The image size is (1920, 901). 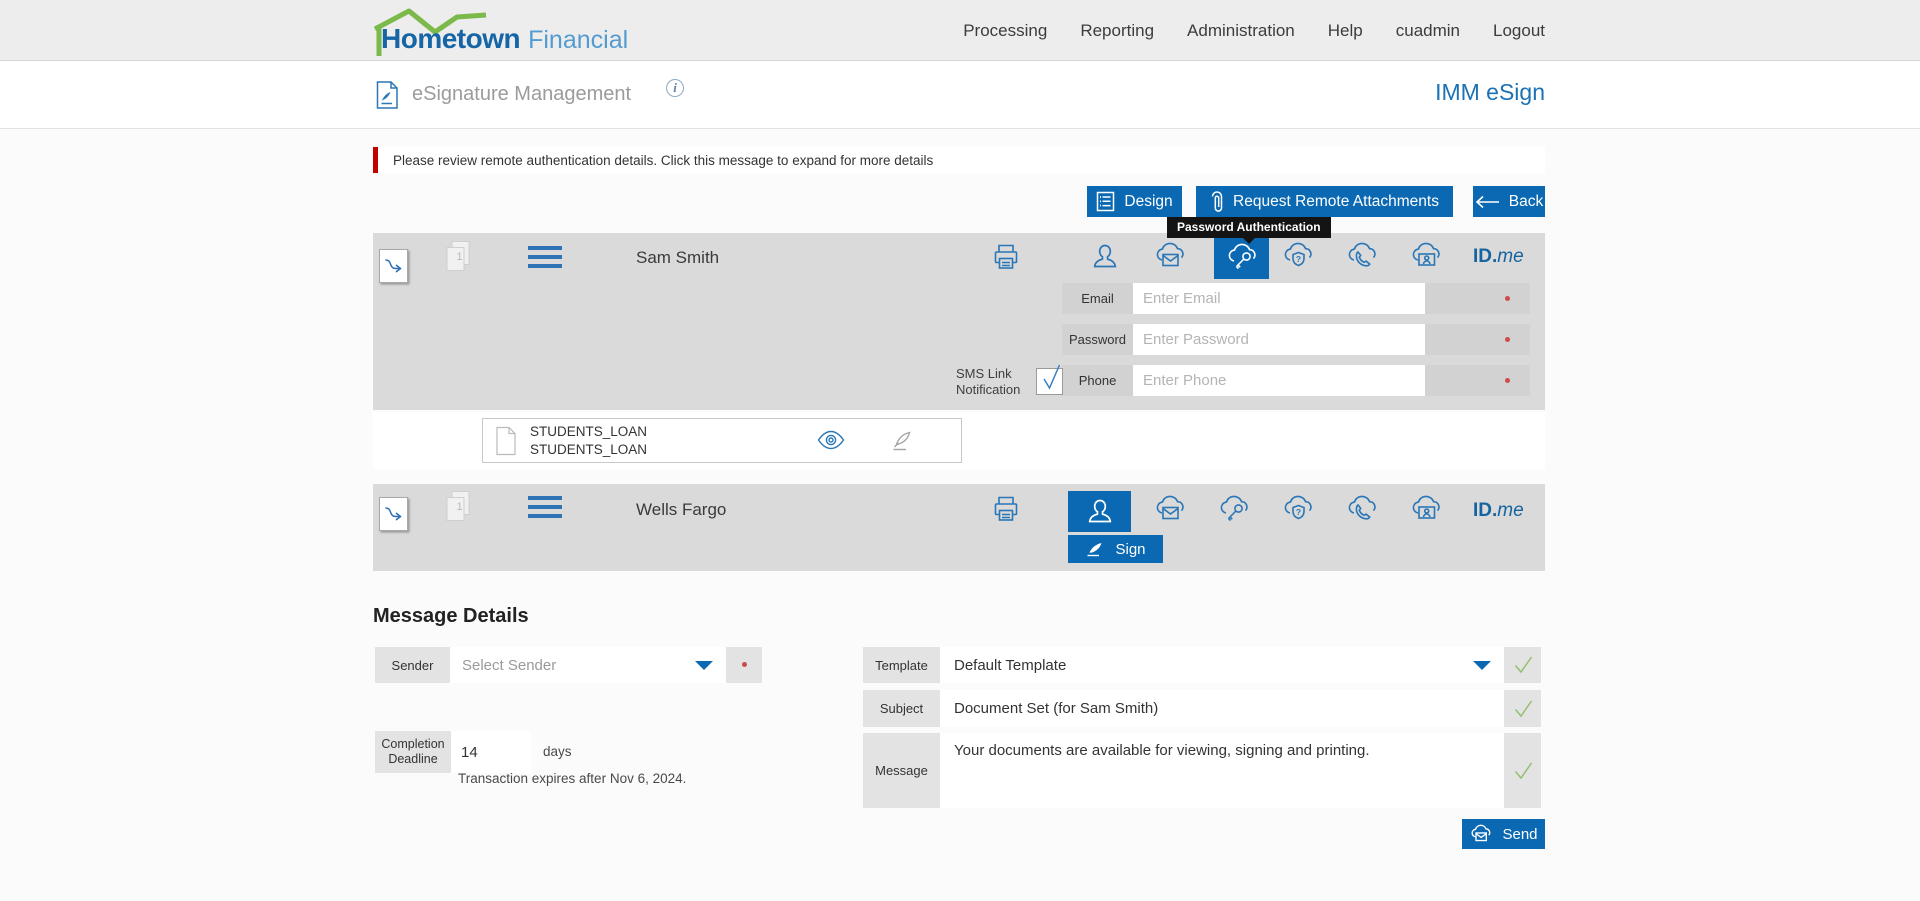 I want to click on nav-logout: Logout, so click(x=1519, y=31).